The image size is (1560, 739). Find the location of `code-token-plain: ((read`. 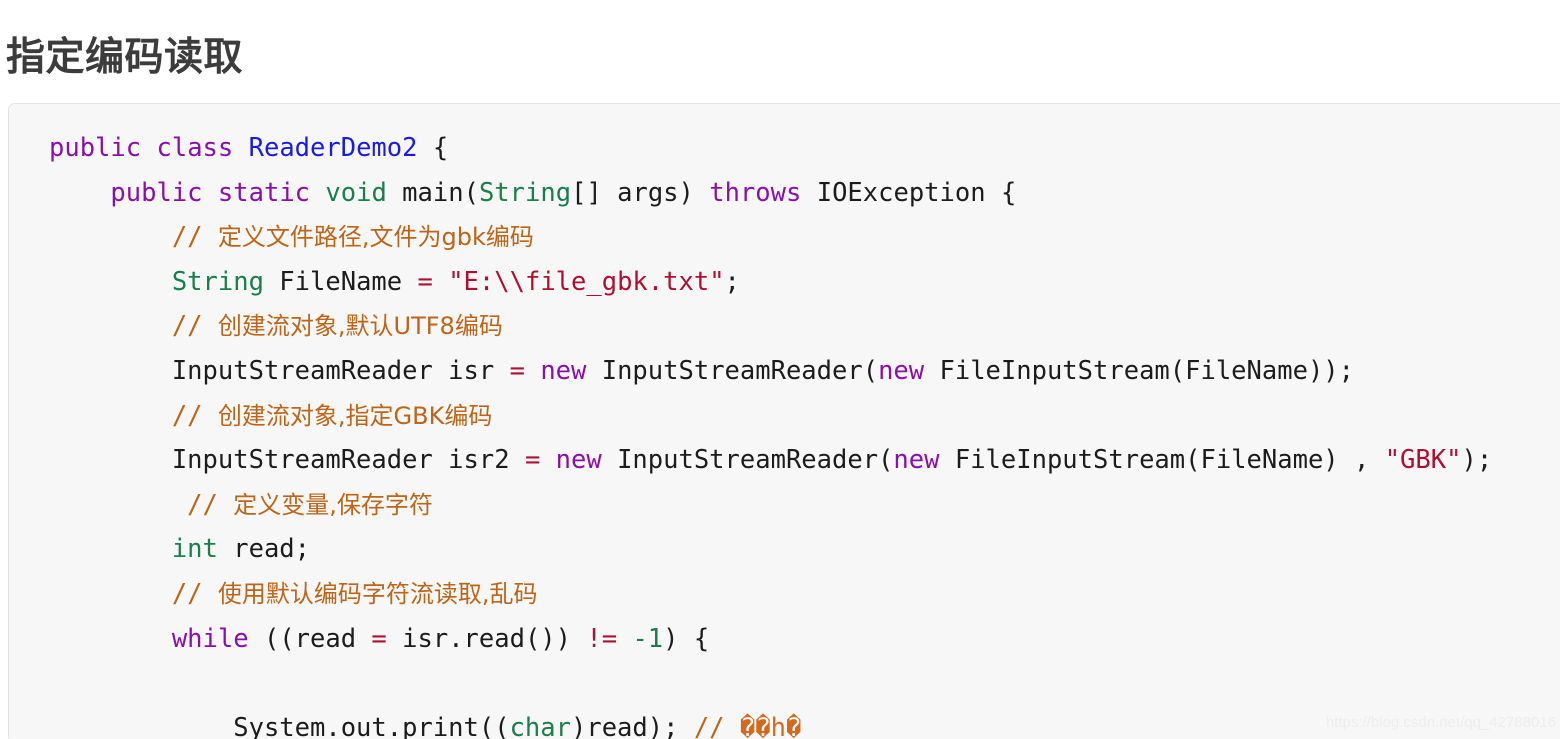

code-token-plain: ((read is located at coordinates (310, 638).